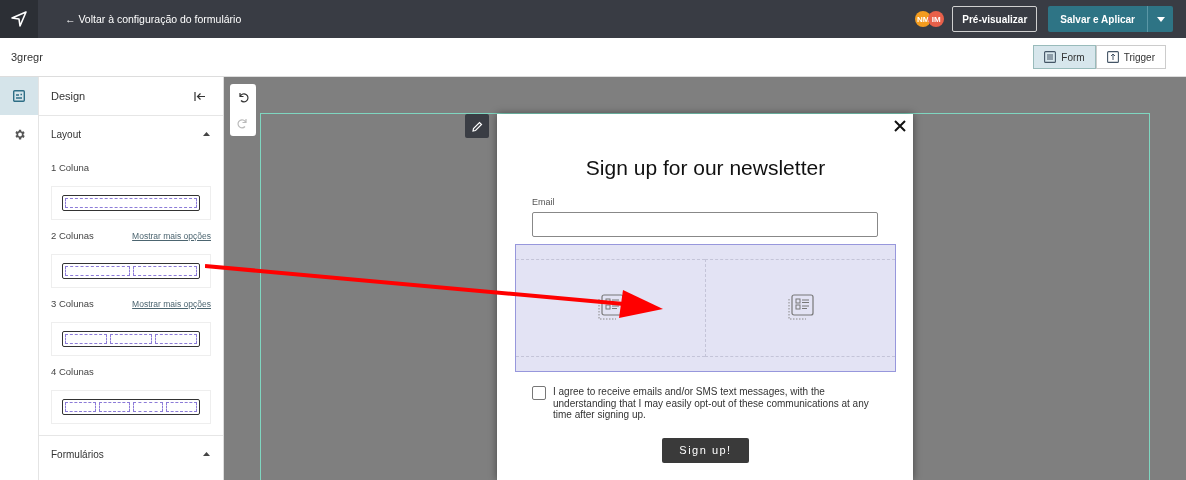 Image resolution: width=1186 pixels, height=480 pixels. What do you see at coordinates (19, 96) in the screenshot?
I see `design-tab-icon` at bounding box center [19, 96].